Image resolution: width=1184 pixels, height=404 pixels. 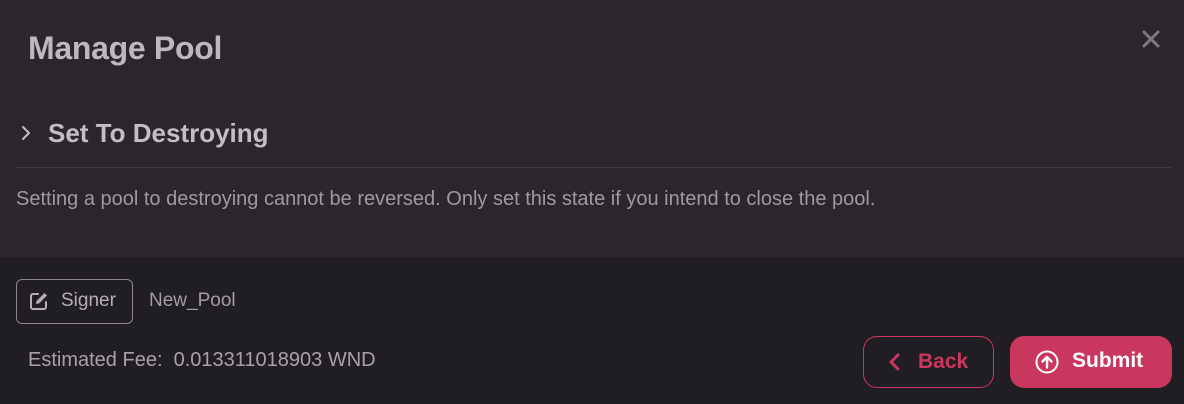 What do you see at coordinates (125, 48) in the screenshot?
I see `modal-title: Manage Pool` at bounding box center [125, 48].